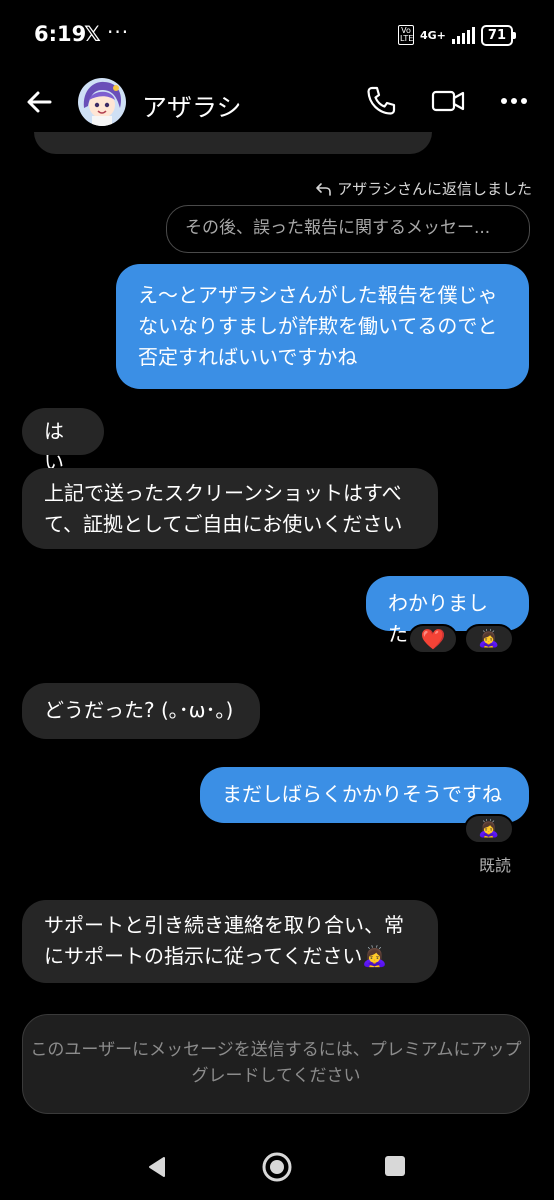 The image size is (554, 1200). I want to click on battery-icon: 71, so click(498, 35).